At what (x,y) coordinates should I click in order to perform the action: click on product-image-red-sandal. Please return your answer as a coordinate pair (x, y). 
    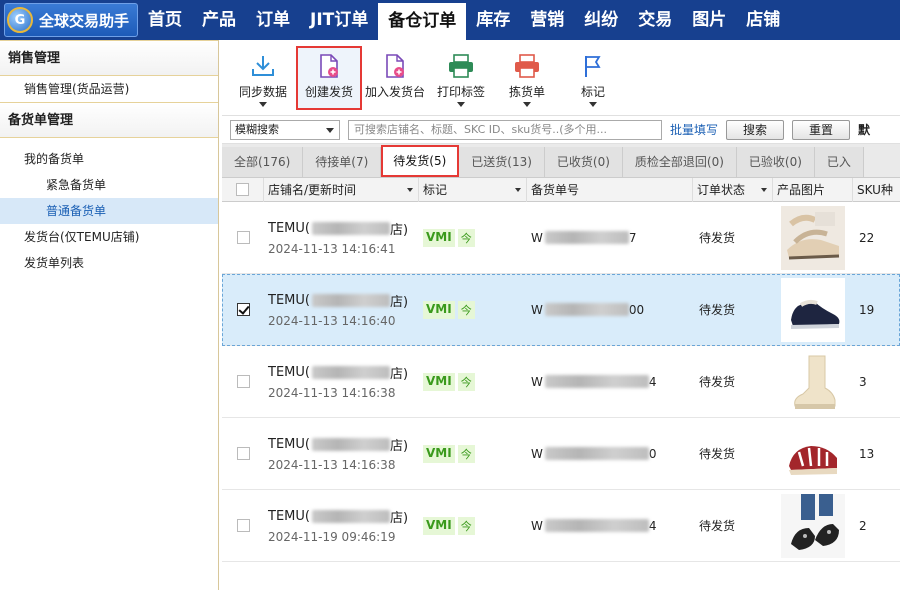
    Looking at the image, I should click on (813, 453).